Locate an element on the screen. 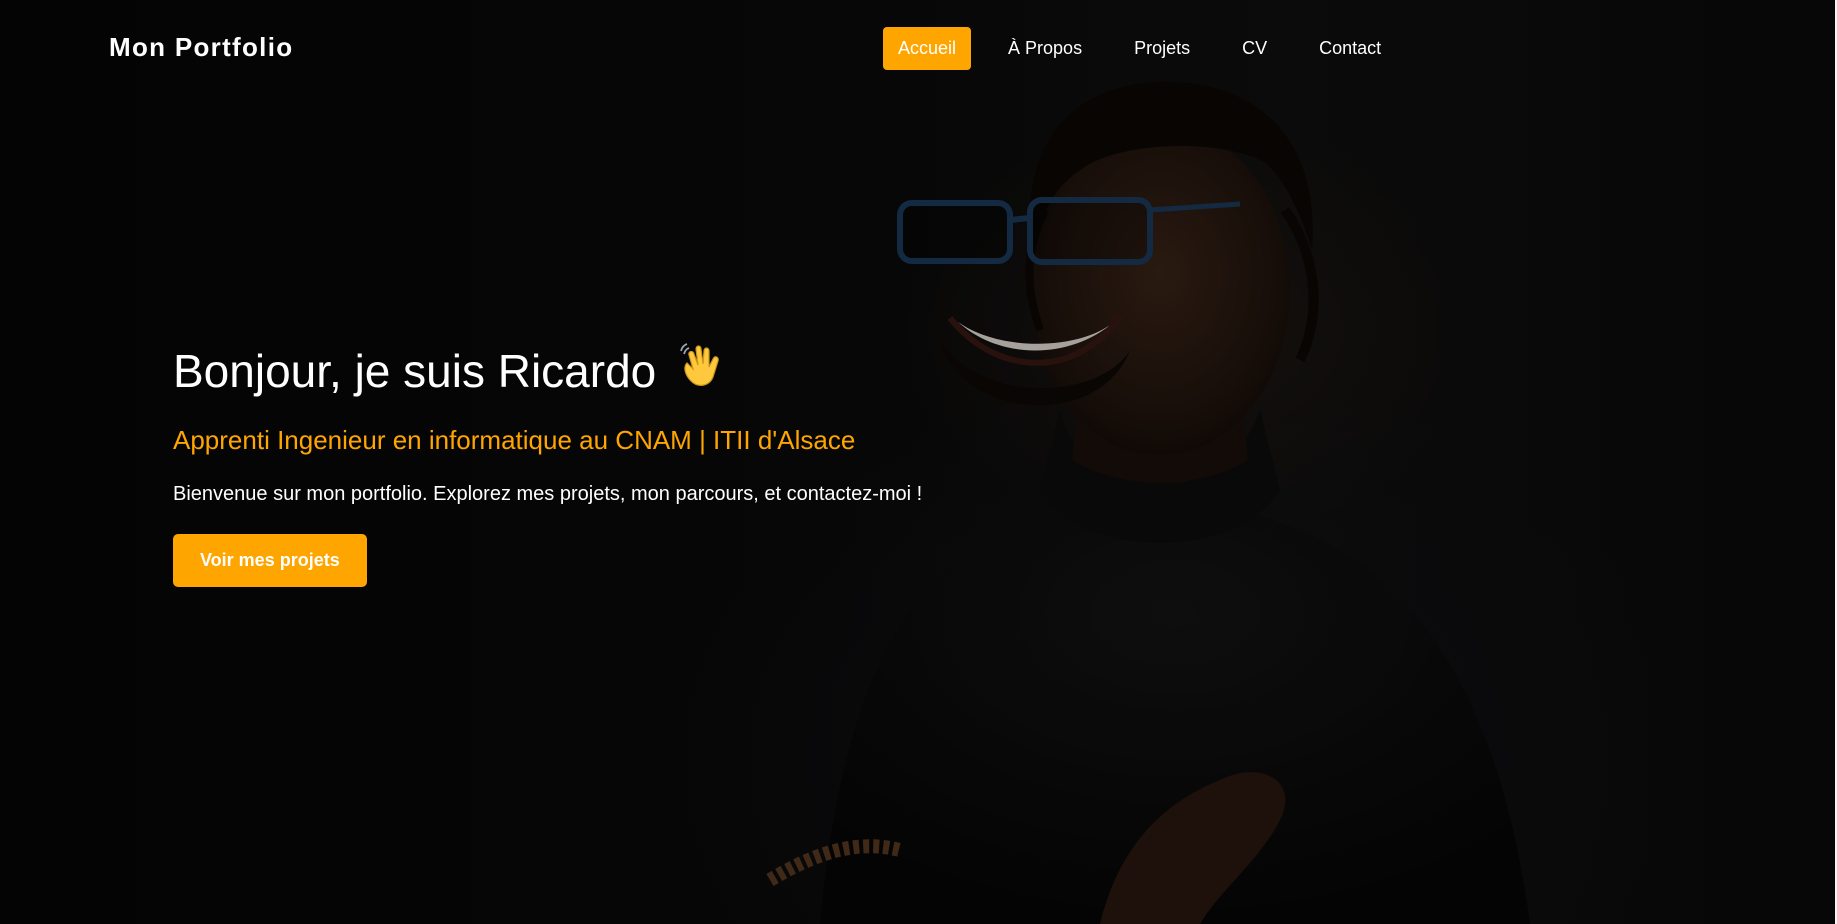 The height and width of the screenshot is (924, 1837). nav-item-accueil: Accueil is located at coordinates (927, 48).